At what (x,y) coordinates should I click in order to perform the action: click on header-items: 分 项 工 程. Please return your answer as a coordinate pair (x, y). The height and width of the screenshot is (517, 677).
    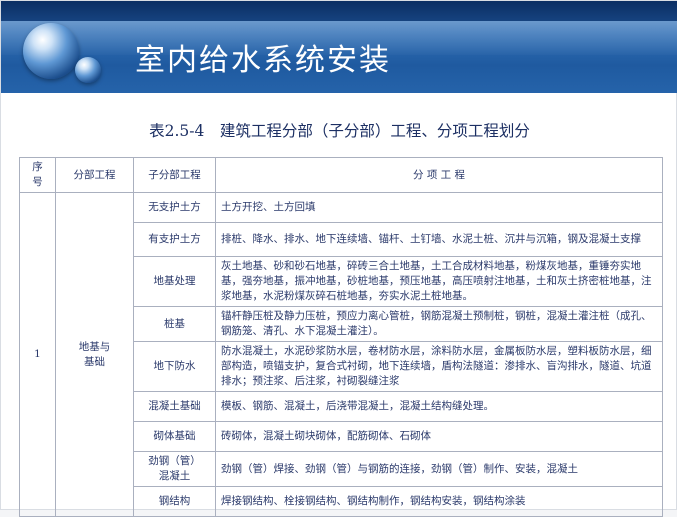
    Looking at the image, I should click on (439, 175).